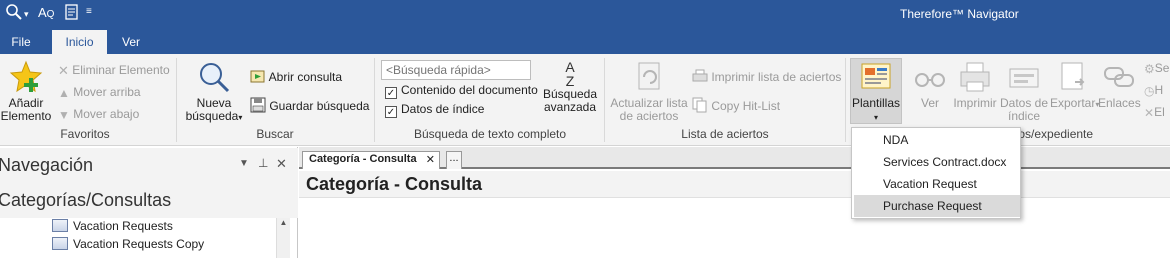  Describe the element at coordinates (244, 163) in the screenshot. I see `chevron-down-icon: ▼` at that location.